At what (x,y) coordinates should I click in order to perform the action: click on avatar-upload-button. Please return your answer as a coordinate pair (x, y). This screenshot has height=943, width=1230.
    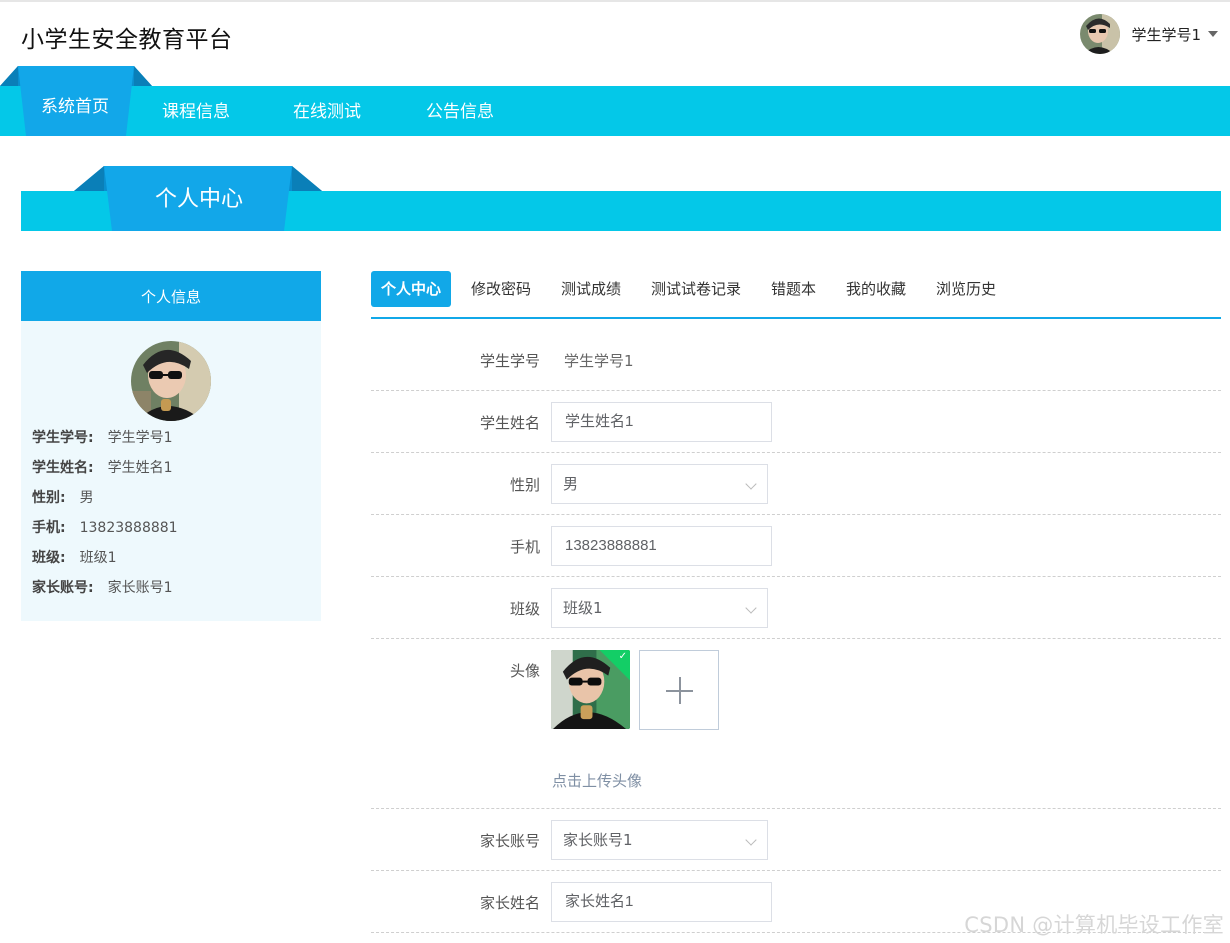
    Looking at the image, I should click on (679, 690).